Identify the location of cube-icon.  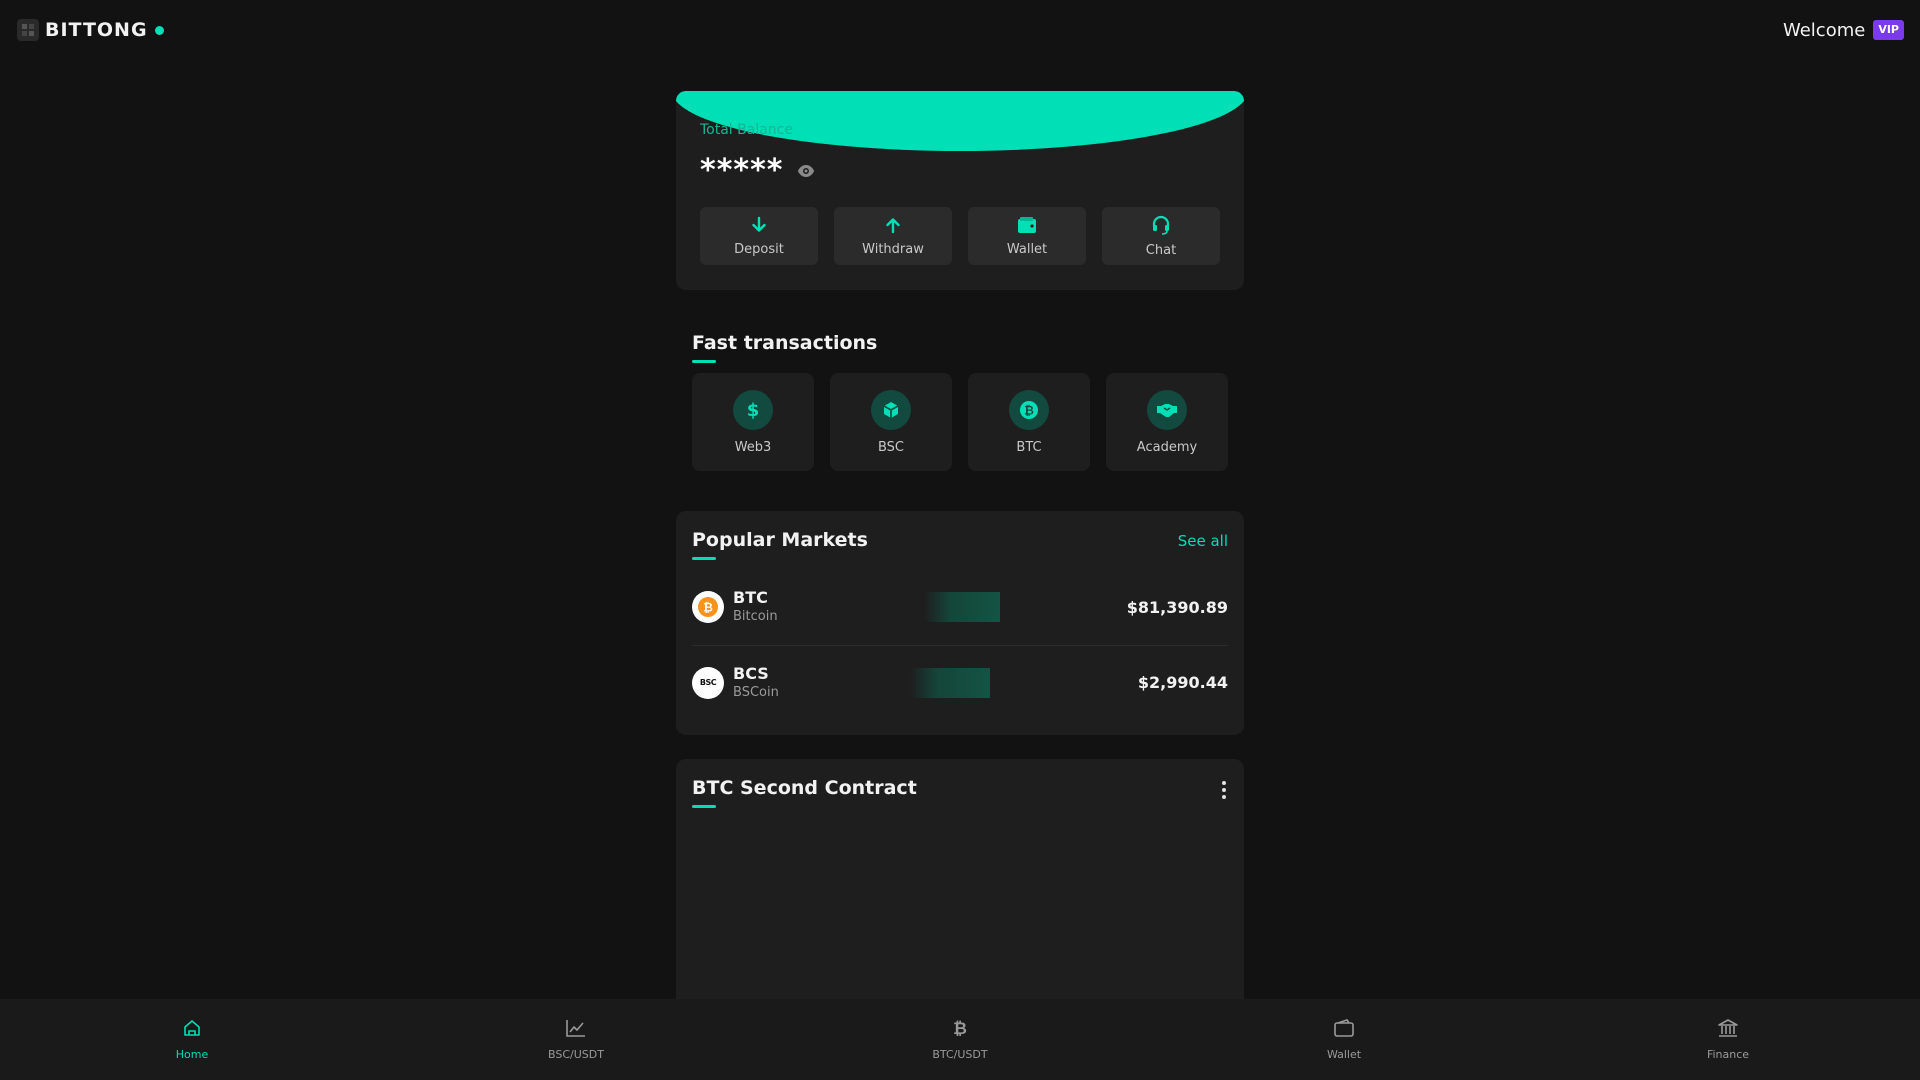
(891, 409).